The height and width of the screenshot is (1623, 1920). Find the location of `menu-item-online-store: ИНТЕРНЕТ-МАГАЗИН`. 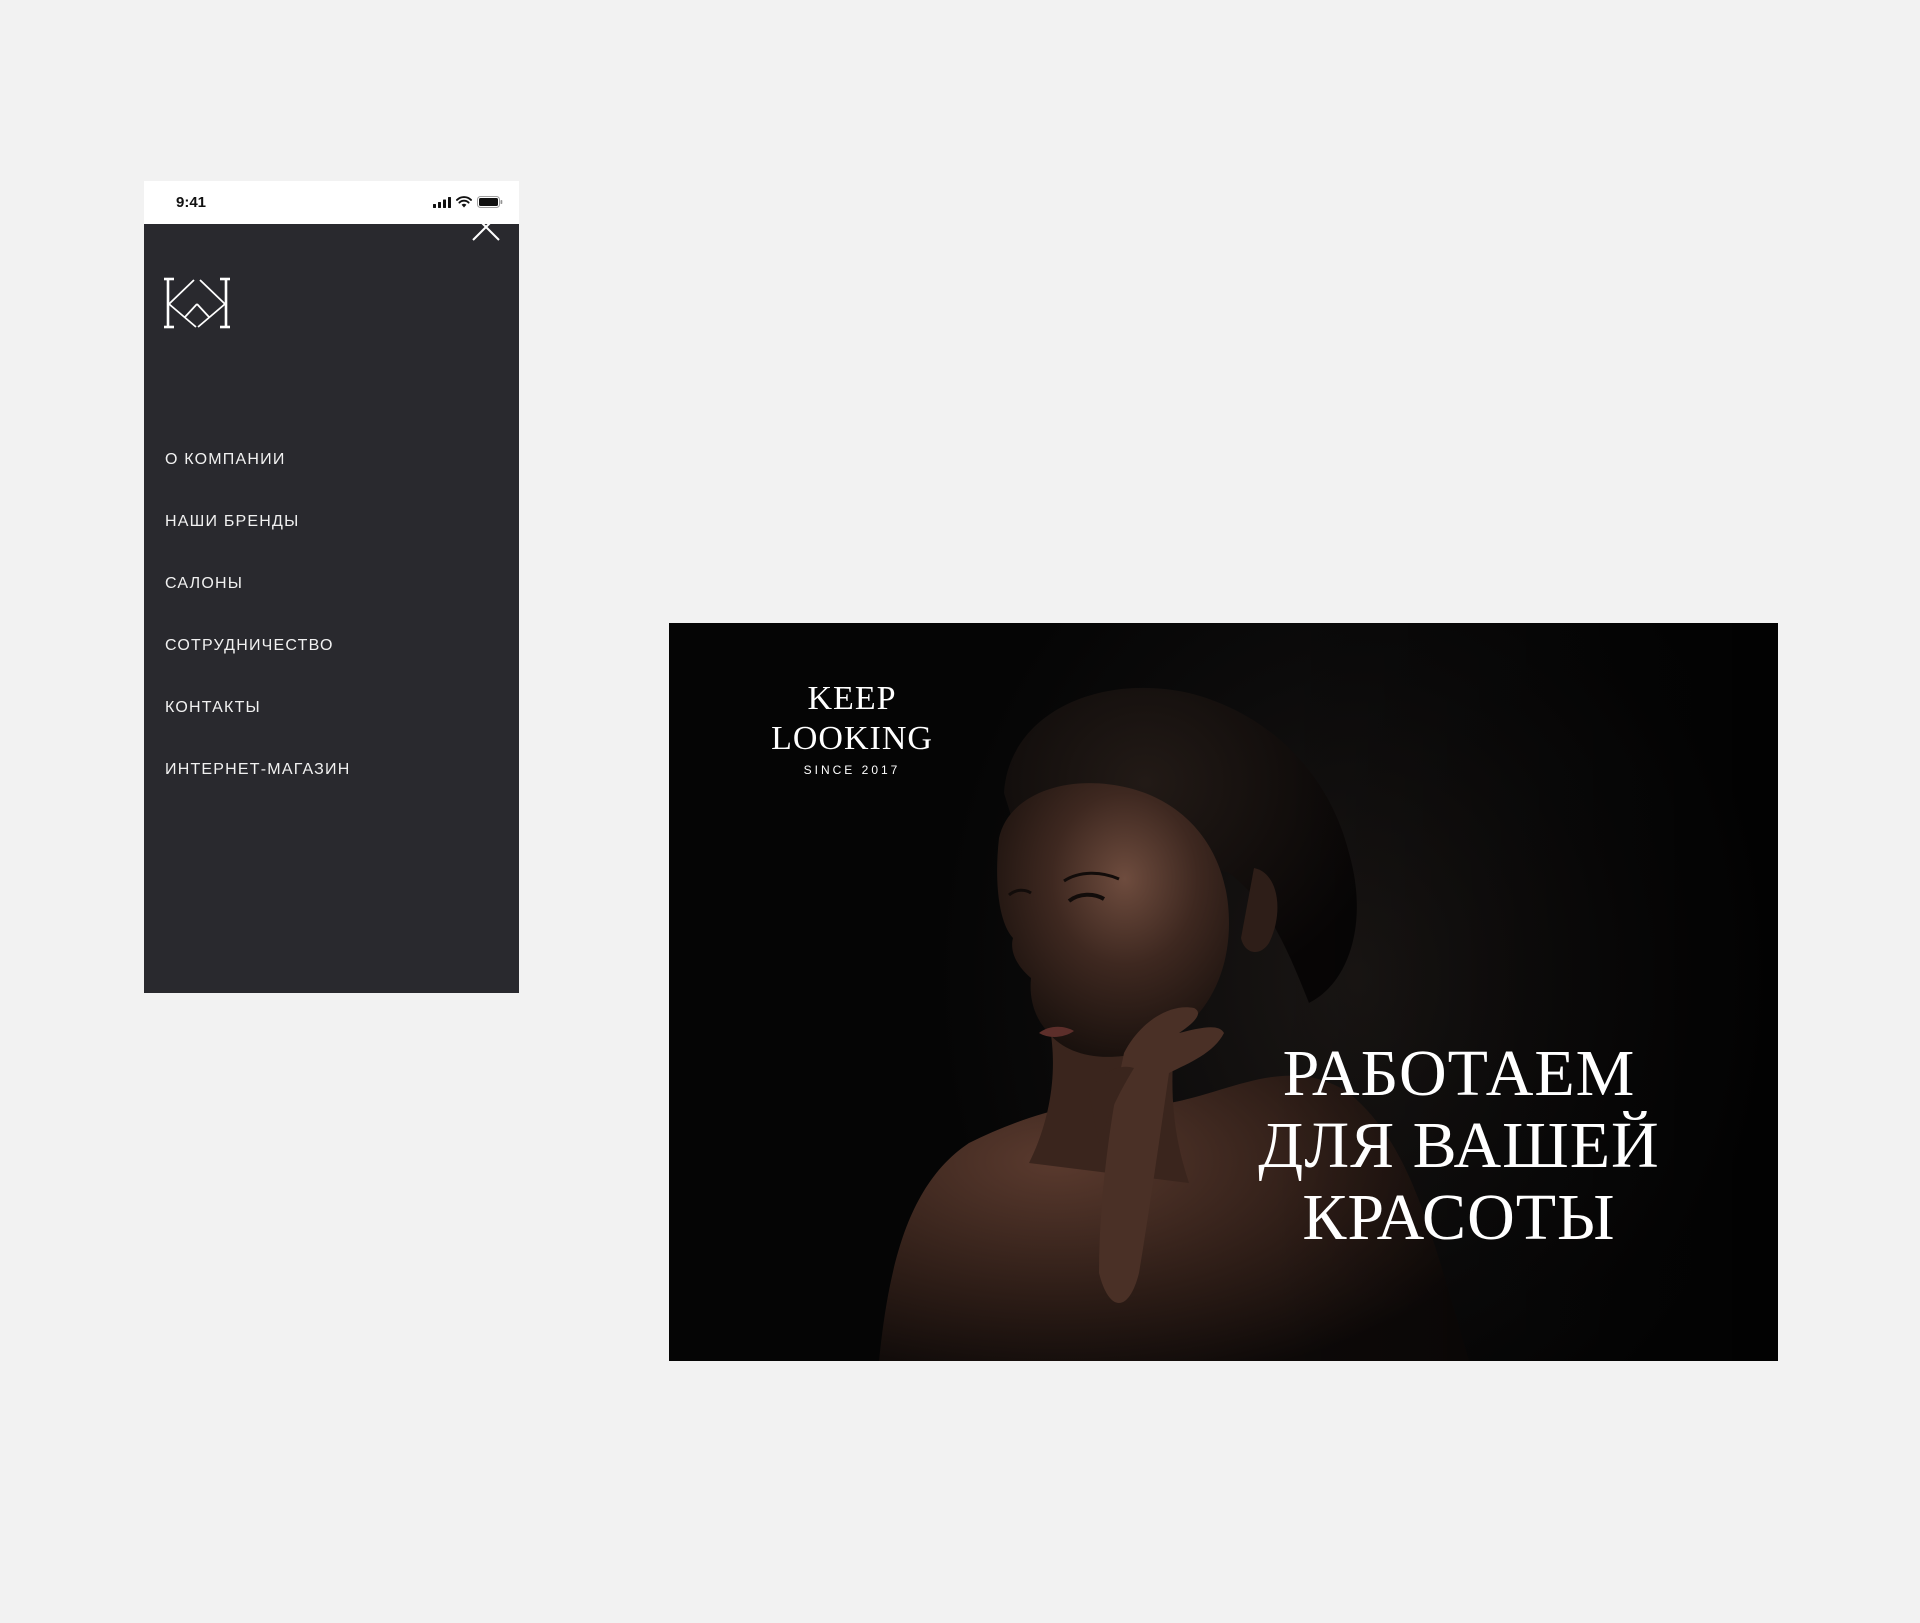

menu-item-online-store: ИНТЕРНЕТ-МАГАЗИН is located at coordinates (258, 790).